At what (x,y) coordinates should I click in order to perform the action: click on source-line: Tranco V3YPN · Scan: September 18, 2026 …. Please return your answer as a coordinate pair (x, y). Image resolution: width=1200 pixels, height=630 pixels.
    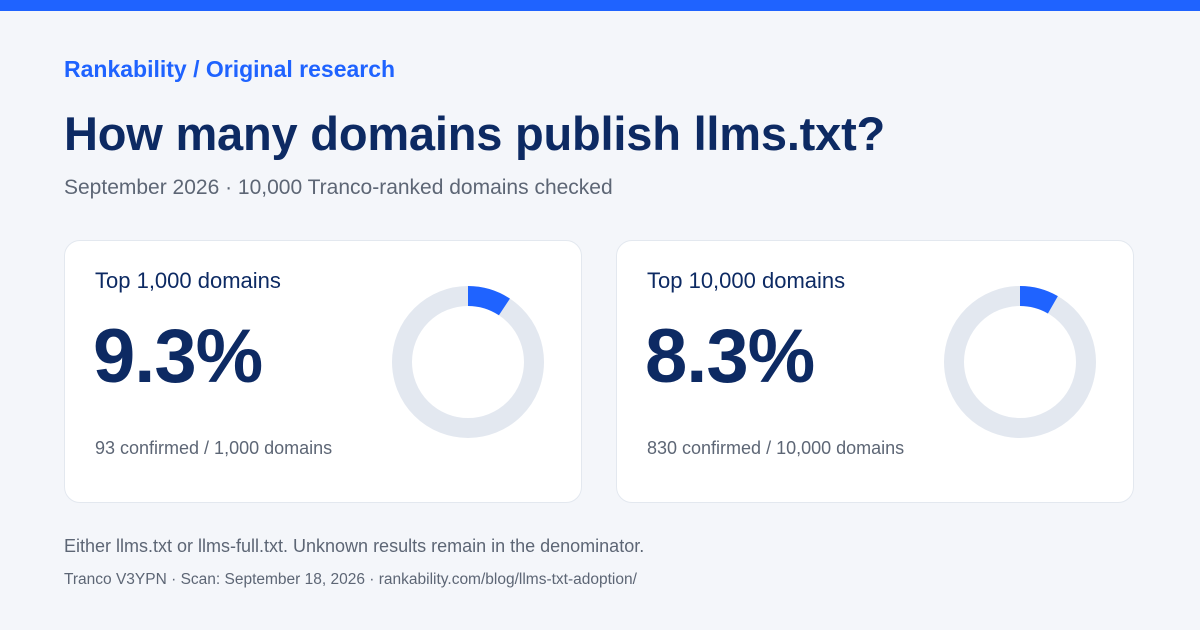
    Looking at the image, I should click on (350, 579).